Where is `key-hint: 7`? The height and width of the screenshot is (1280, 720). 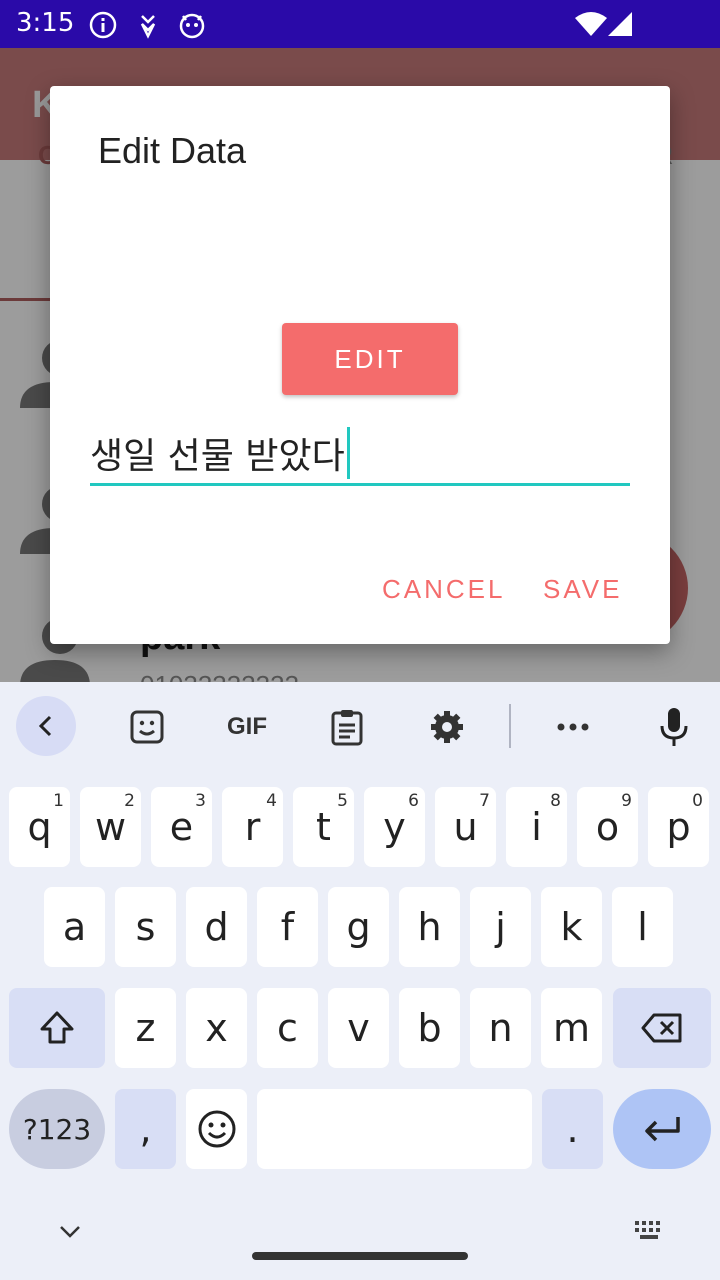 key-hint: 7 is located at coordinates (484, 801).